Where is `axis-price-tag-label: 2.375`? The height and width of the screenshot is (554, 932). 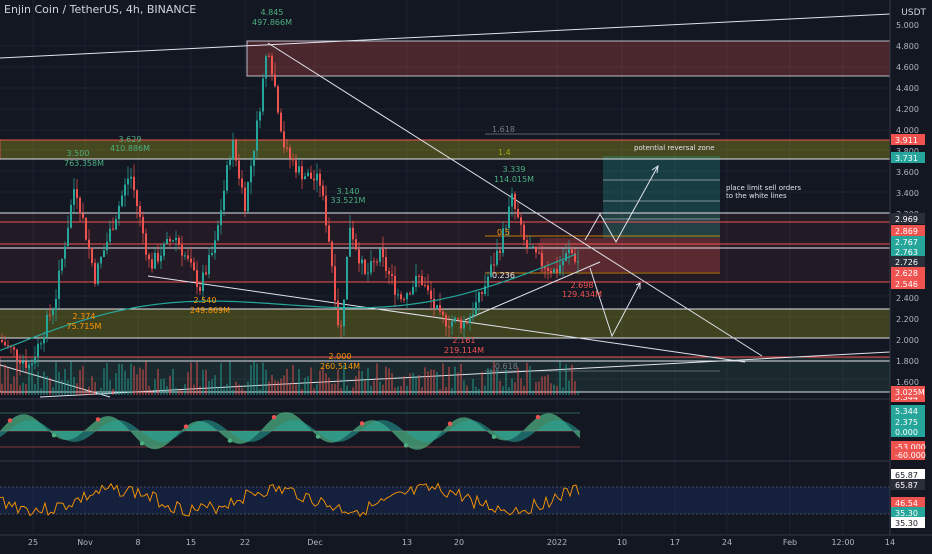 axis-price-tag-label: 2.375 is located at coordinates (906, 422).